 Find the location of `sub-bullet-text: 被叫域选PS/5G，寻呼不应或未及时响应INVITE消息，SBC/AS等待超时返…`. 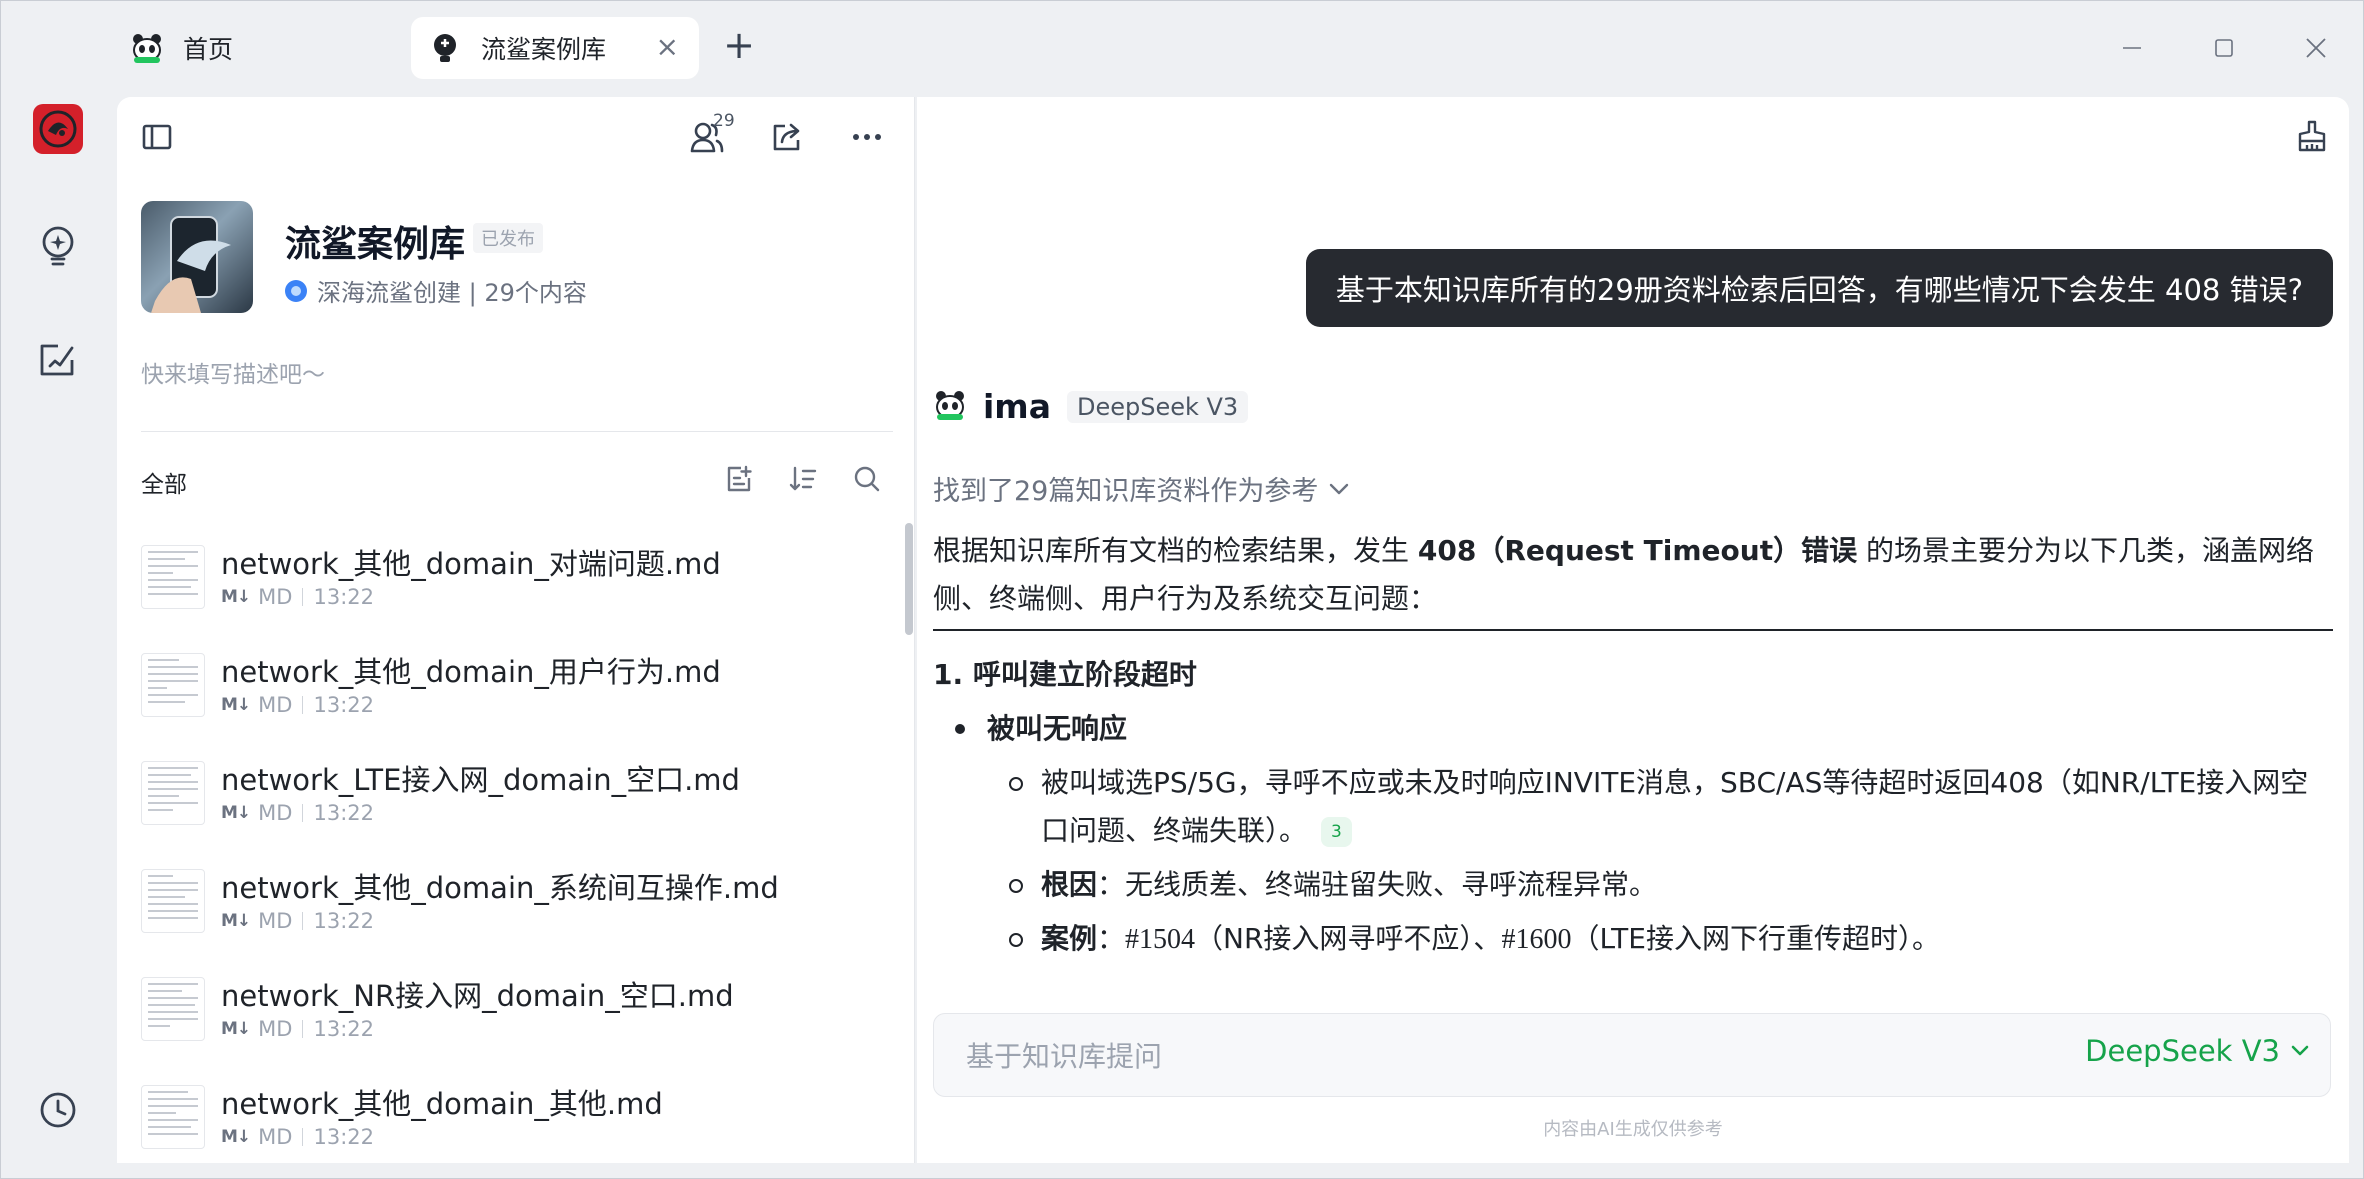

sub-bullet-text: 被叫域选PS/5G，寻呼不应或未及时响应INVITE消息，SBC/AS等待超时返… is located at coordinates (1675, 806).